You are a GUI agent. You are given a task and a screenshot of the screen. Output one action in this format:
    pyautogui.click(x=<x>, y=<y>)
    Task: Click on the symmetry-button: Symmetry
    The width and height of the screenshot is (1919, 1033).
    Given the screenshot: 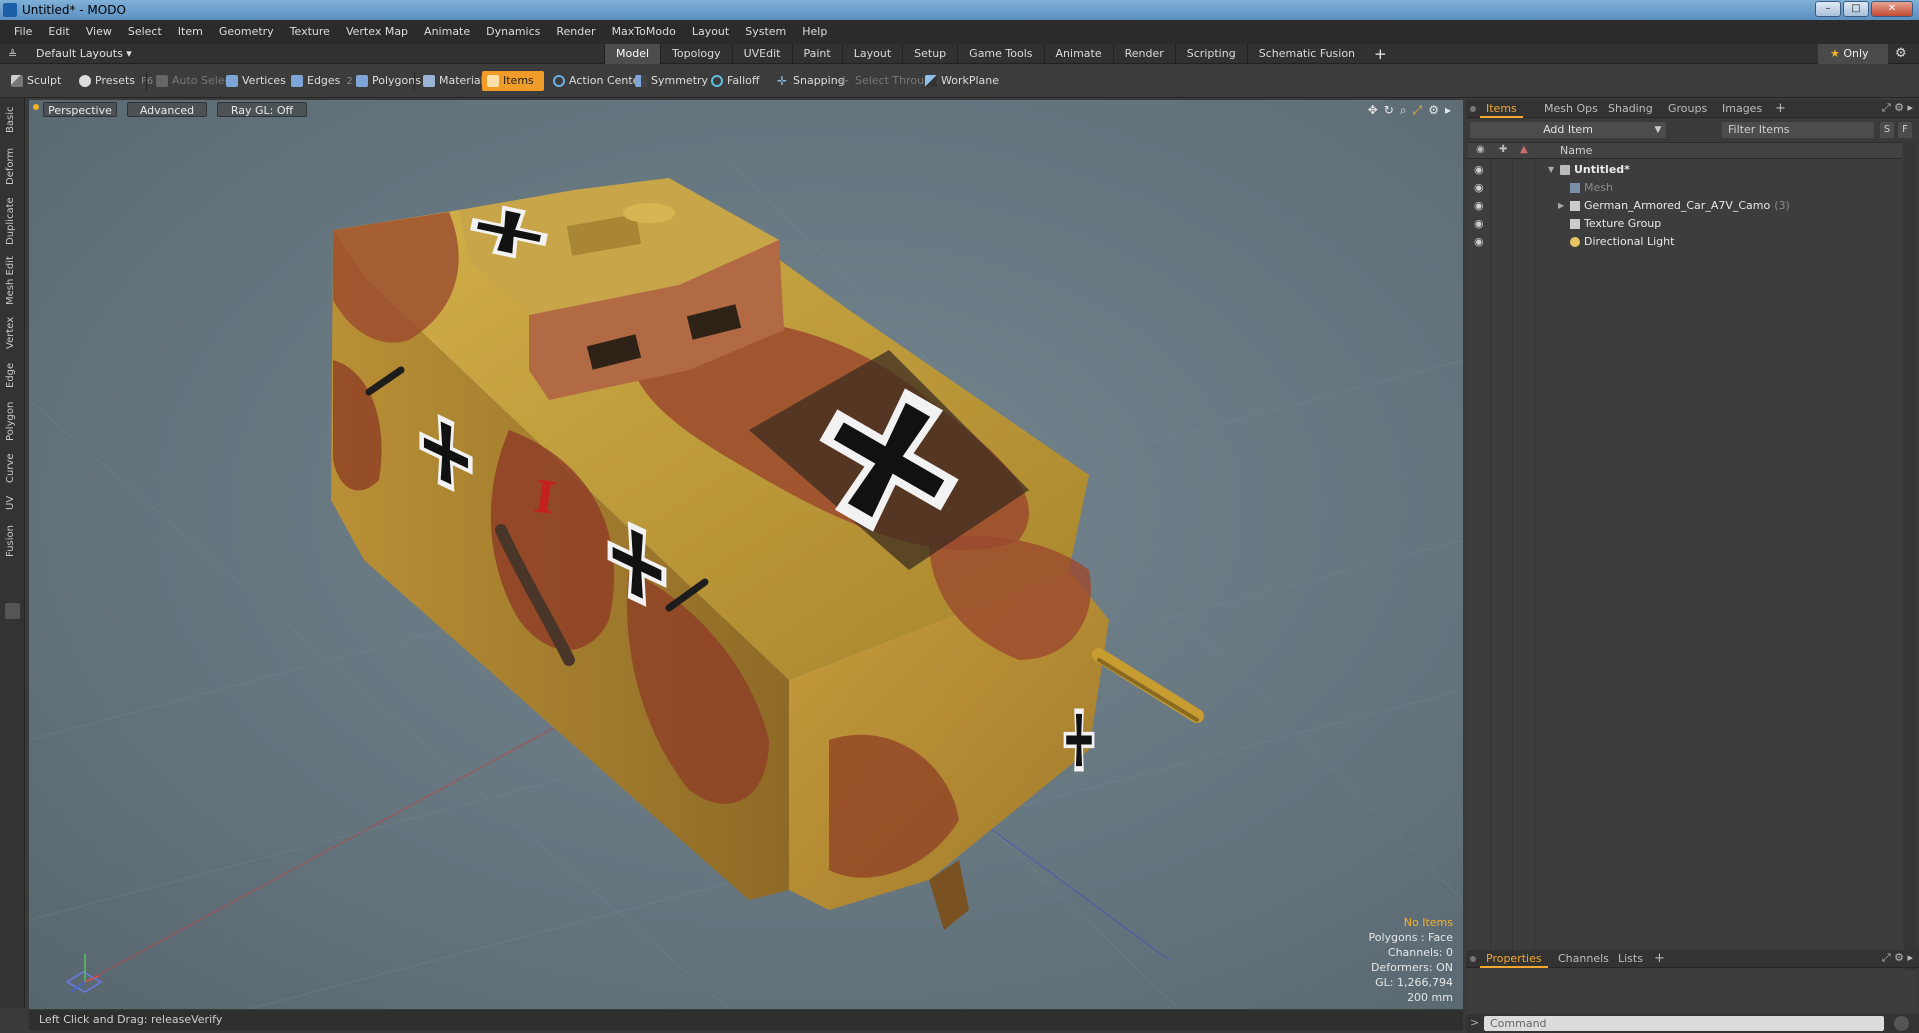 What is the action you would take?
    pyautogui.click(x=672, y=81)
    